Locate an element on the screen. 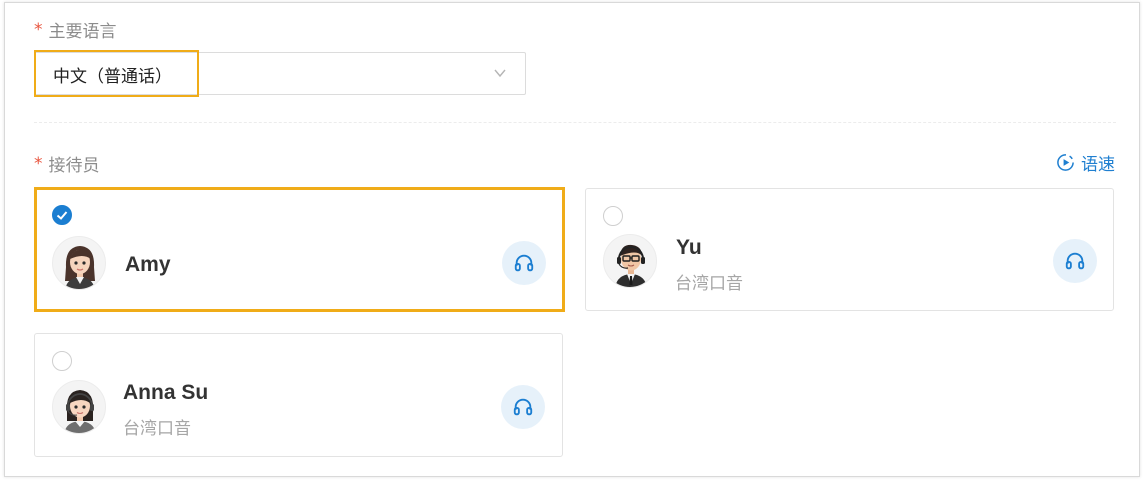  language-label: * 主要语言 is located at coordinates (75, 30).